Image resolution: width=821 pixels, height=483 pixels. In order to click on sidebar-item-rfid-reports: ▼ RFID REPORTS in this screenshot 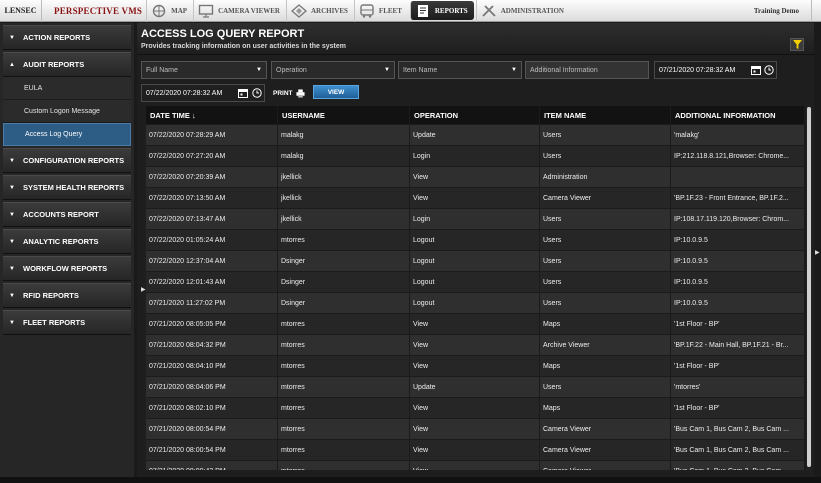, I will do `click(67, 295)`.